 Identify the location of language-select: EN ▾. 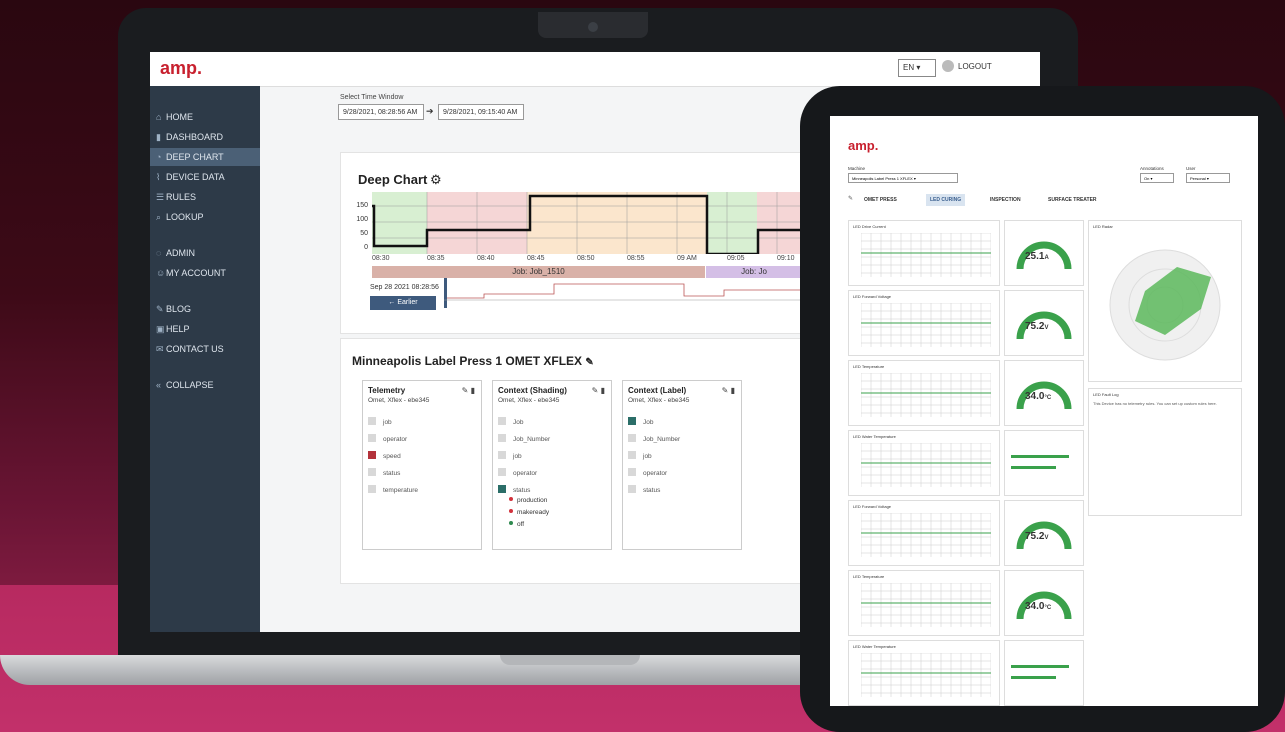
(917, 68).